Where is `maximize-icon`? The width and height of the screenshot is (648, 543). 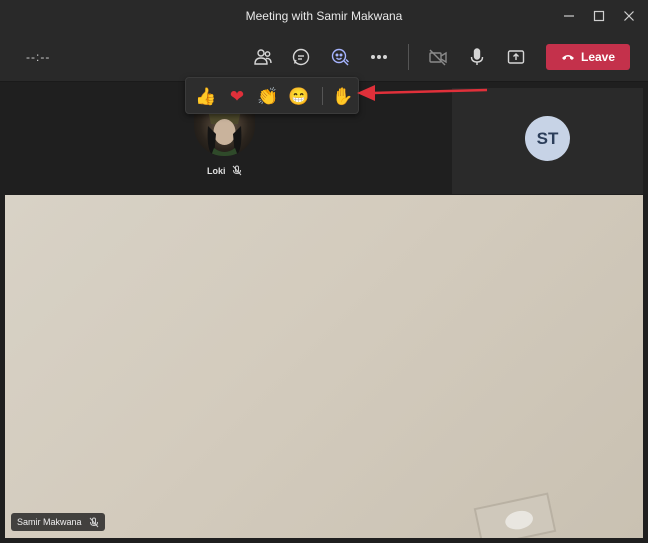 maximize-icon is located at coordinates (599, 16).